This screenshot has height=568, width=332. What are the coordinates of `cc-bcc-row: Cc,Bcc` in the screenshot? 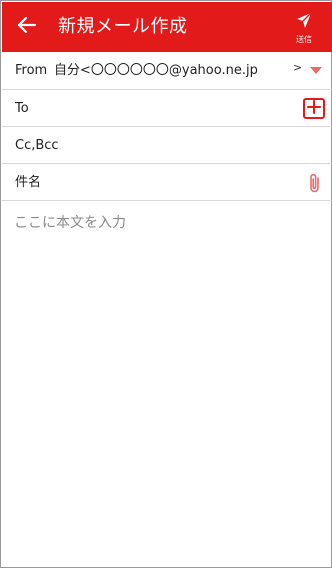 It's located at (167, 145).